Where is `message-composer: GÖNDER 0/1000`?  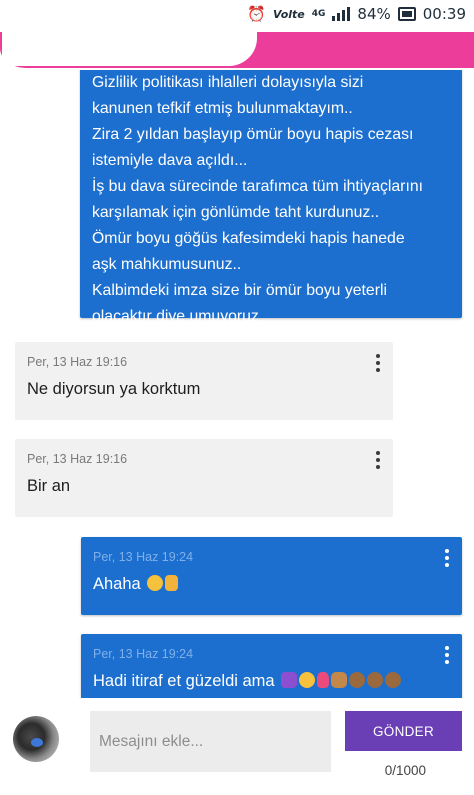 message-composer: GÖNDER 0/1000 is located at coordinates (237, 746).